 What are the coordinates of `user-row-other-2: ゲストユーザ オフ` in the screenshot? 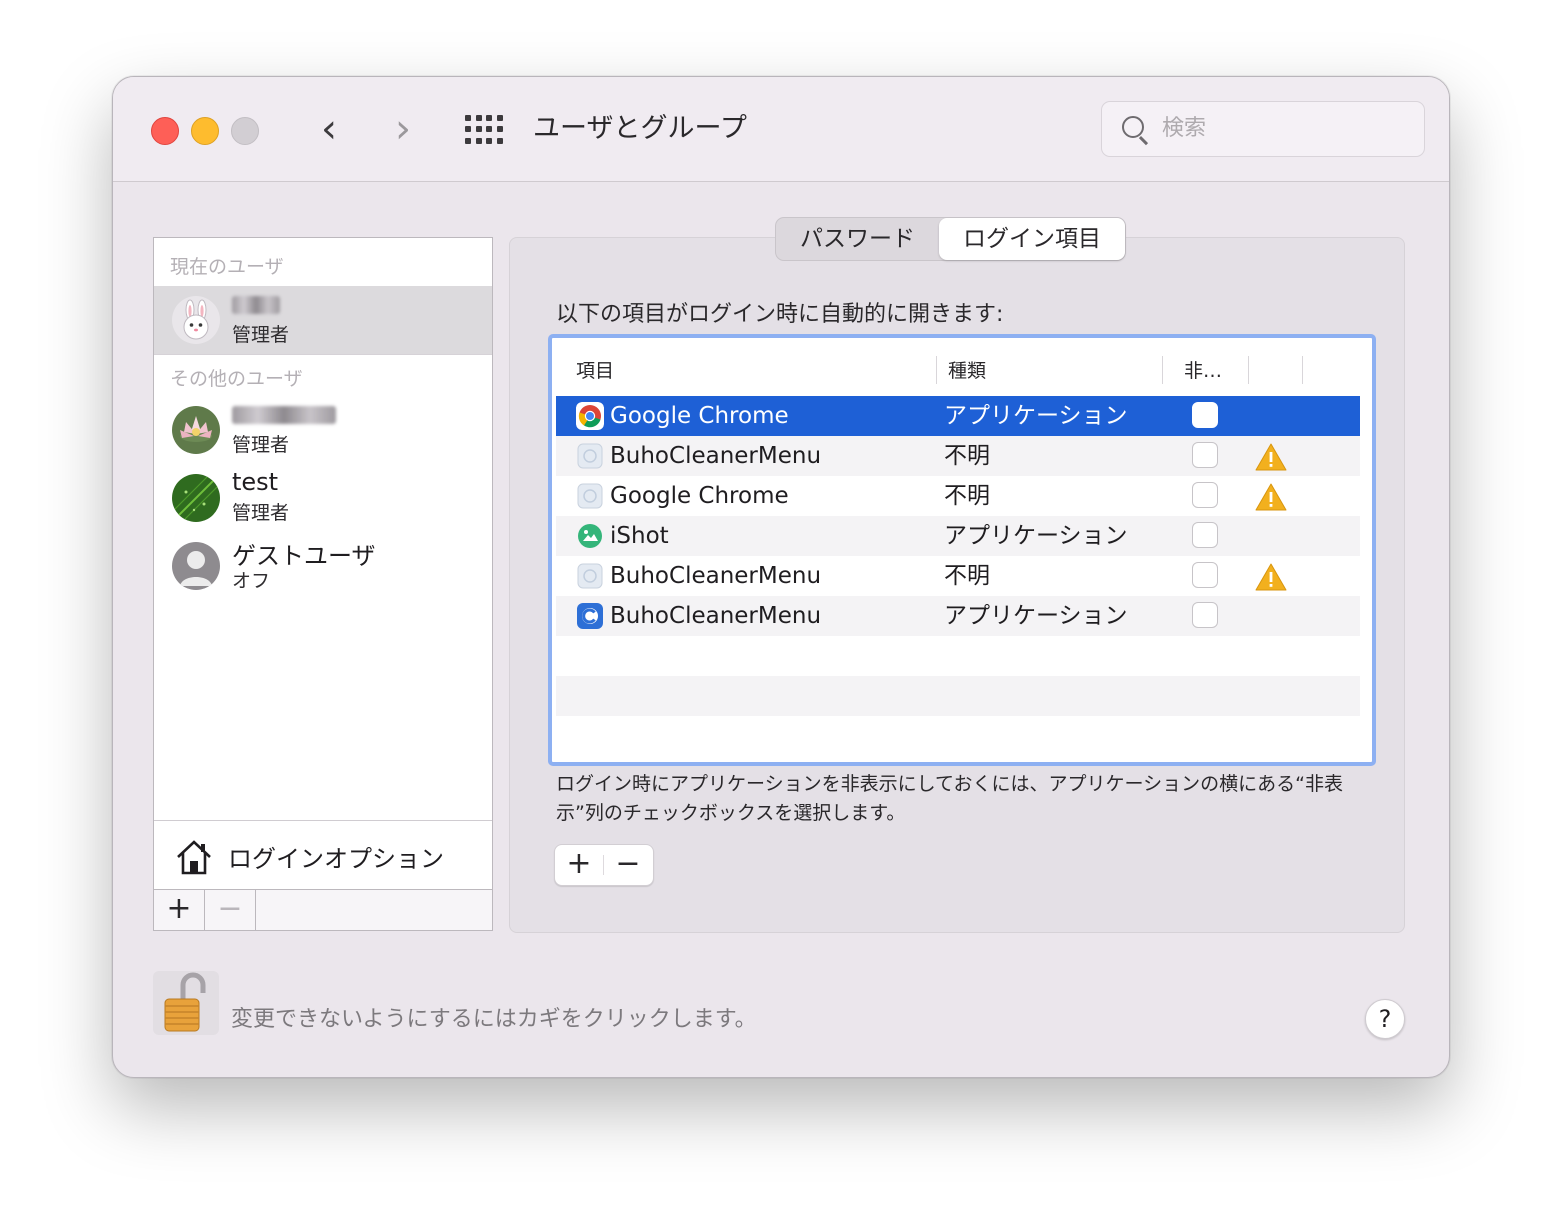 It's located at (323, 566).